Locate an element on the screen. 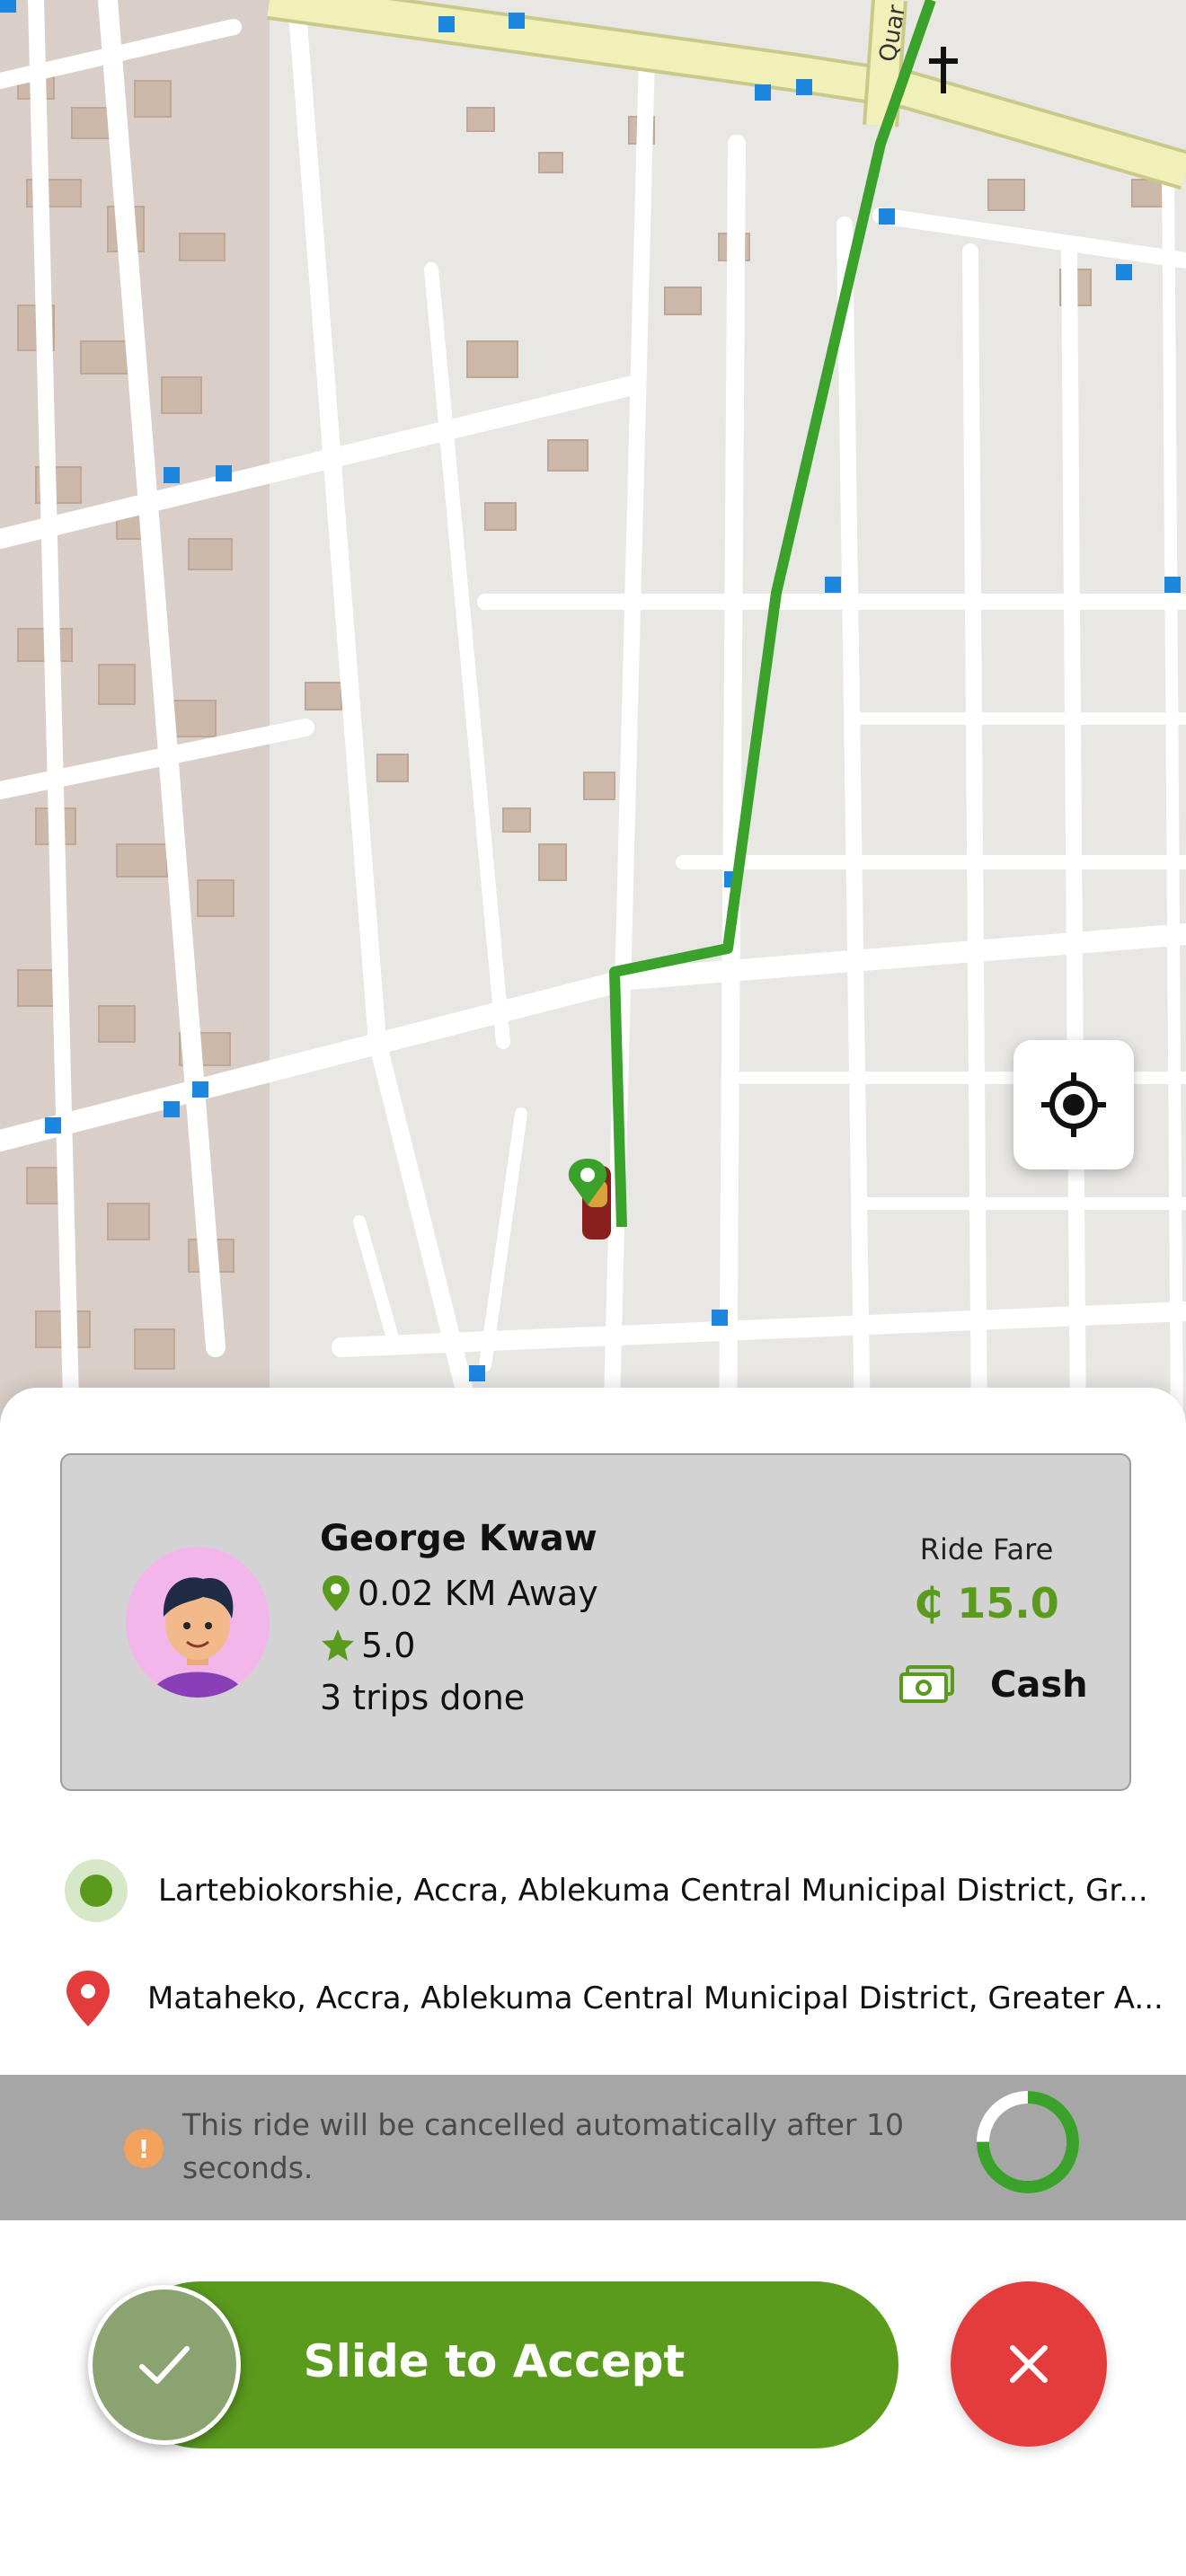 The height and width of the screenshot is (2576, 1186). countdown-ring is located at coordinates (1028, 2142).